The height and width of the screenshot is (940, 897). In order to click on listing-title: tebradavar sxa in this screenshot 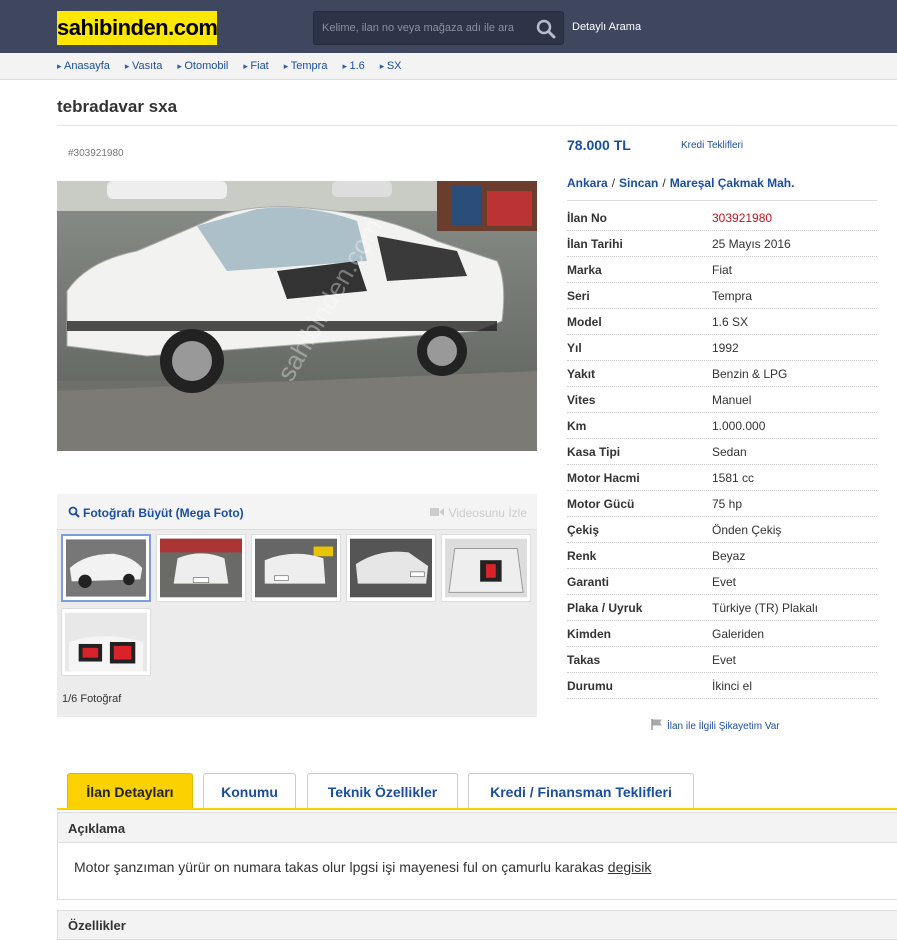, I will do `click(117, 106)`.